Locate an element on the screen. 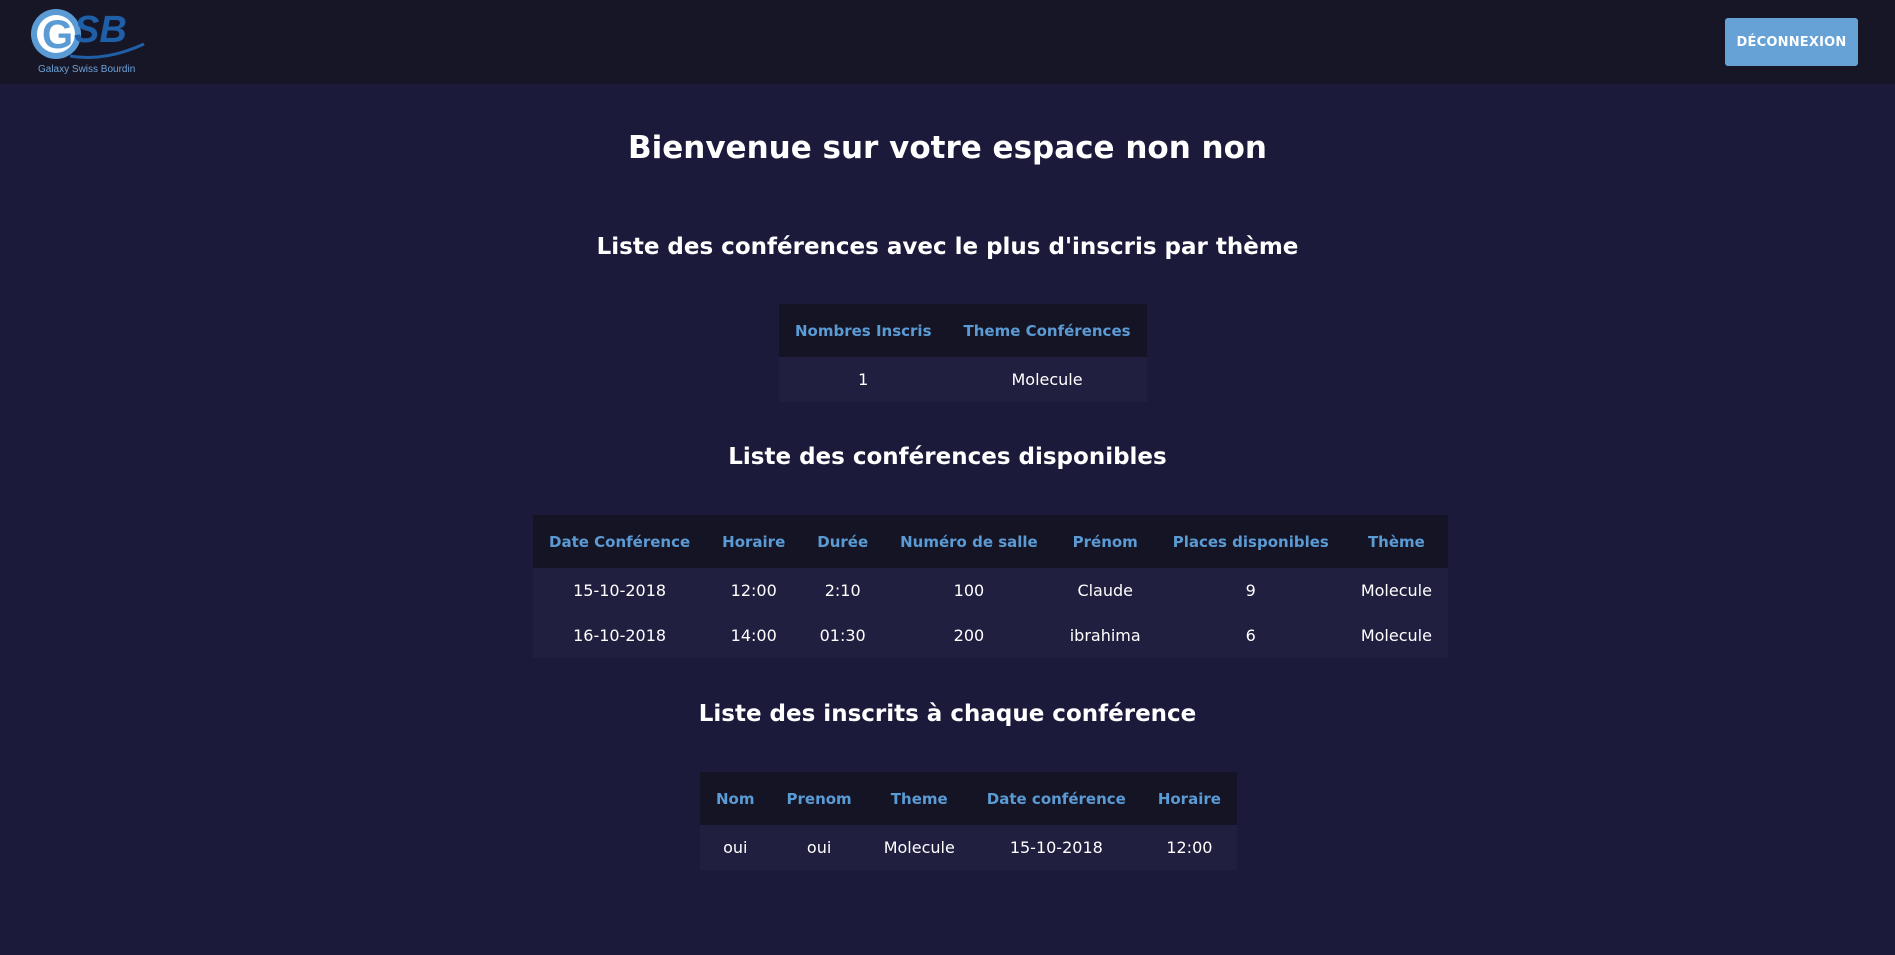 The height and width of the screenshot is (955, 1895). gsb-logo: G SB Galaxy Swiss Bourdin is located at coordinates (89, 42).